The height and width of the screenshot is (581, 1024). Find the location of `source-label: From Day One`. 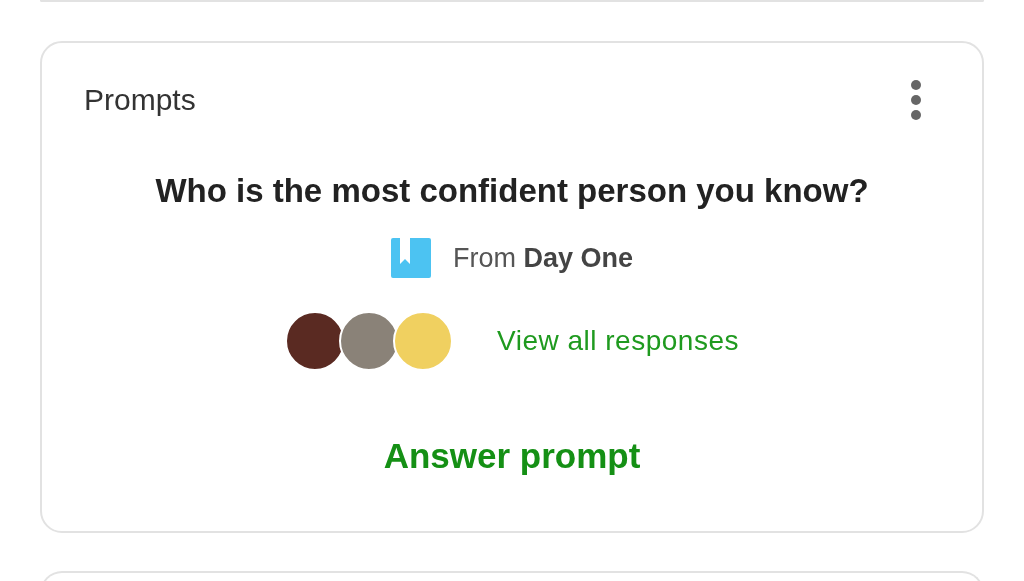

source-label: From Day One is located at coordinates (542, 258).